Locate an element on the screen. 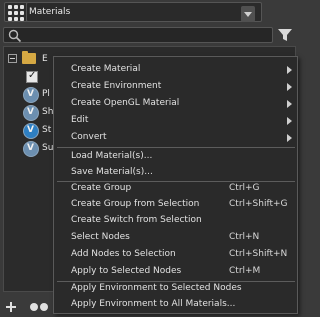 The width and height of the screenshot is (320, 317). menu-item-create-group-from-selection: Create Group from Selection Ctrl+Shift+G is located at coordinates (175, 205).